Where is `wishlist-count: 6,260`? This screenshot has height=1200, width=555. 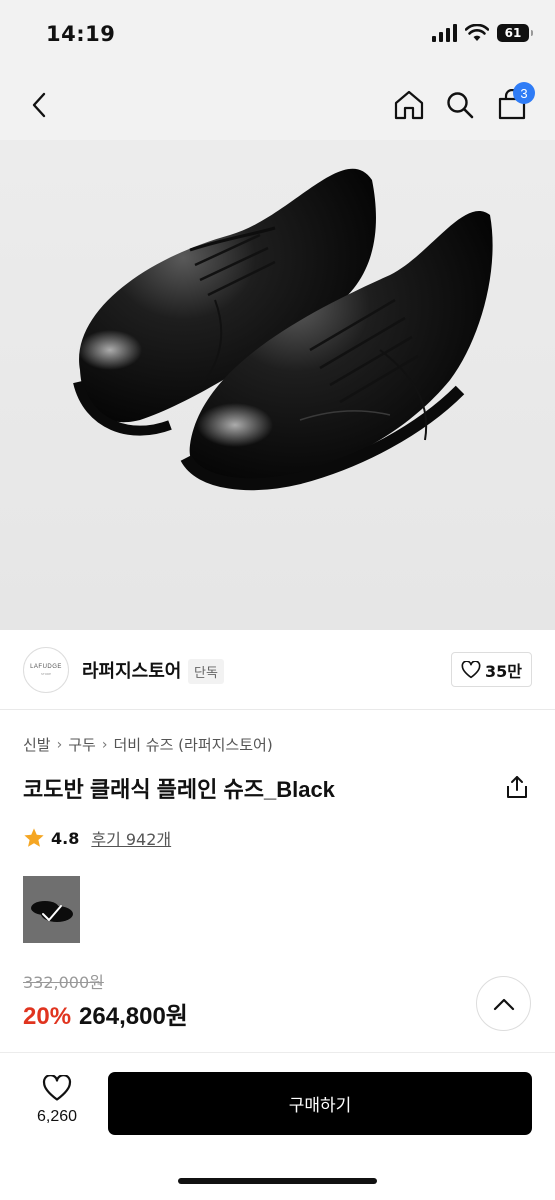
wishlist-count: 6,260 is located at coordinates (57, 1116).